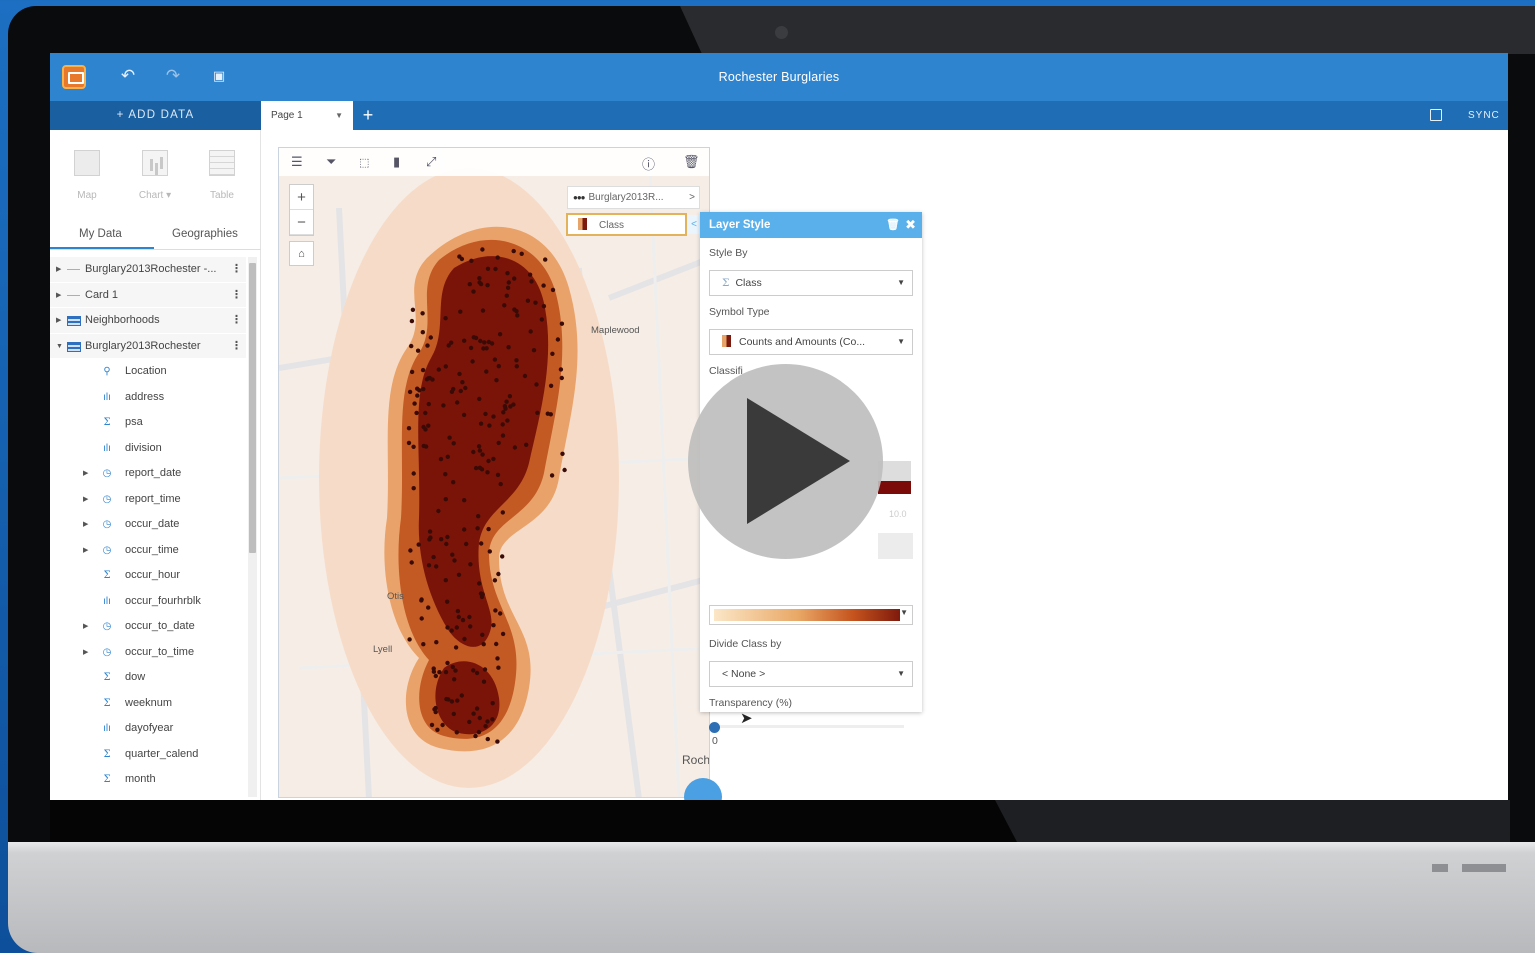 Image resolution: width=1535 pixels, height=953 pixels. Describe the element at coordinates (626, 224) in the screenshot. I see `legend-class-button: Class` at that location.